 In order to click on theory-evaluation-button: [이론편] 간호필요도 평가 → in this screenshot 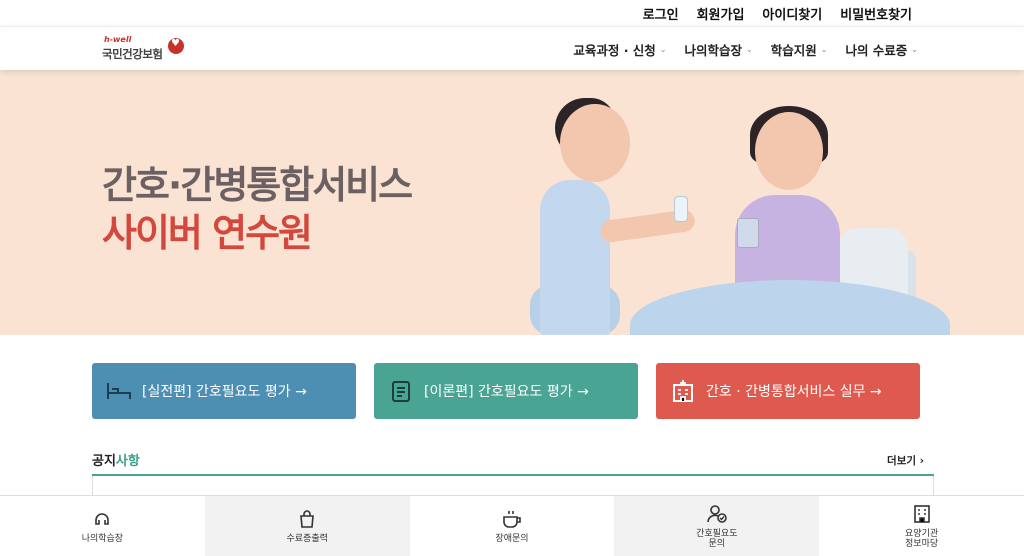, I will do `click(506, 391)`.